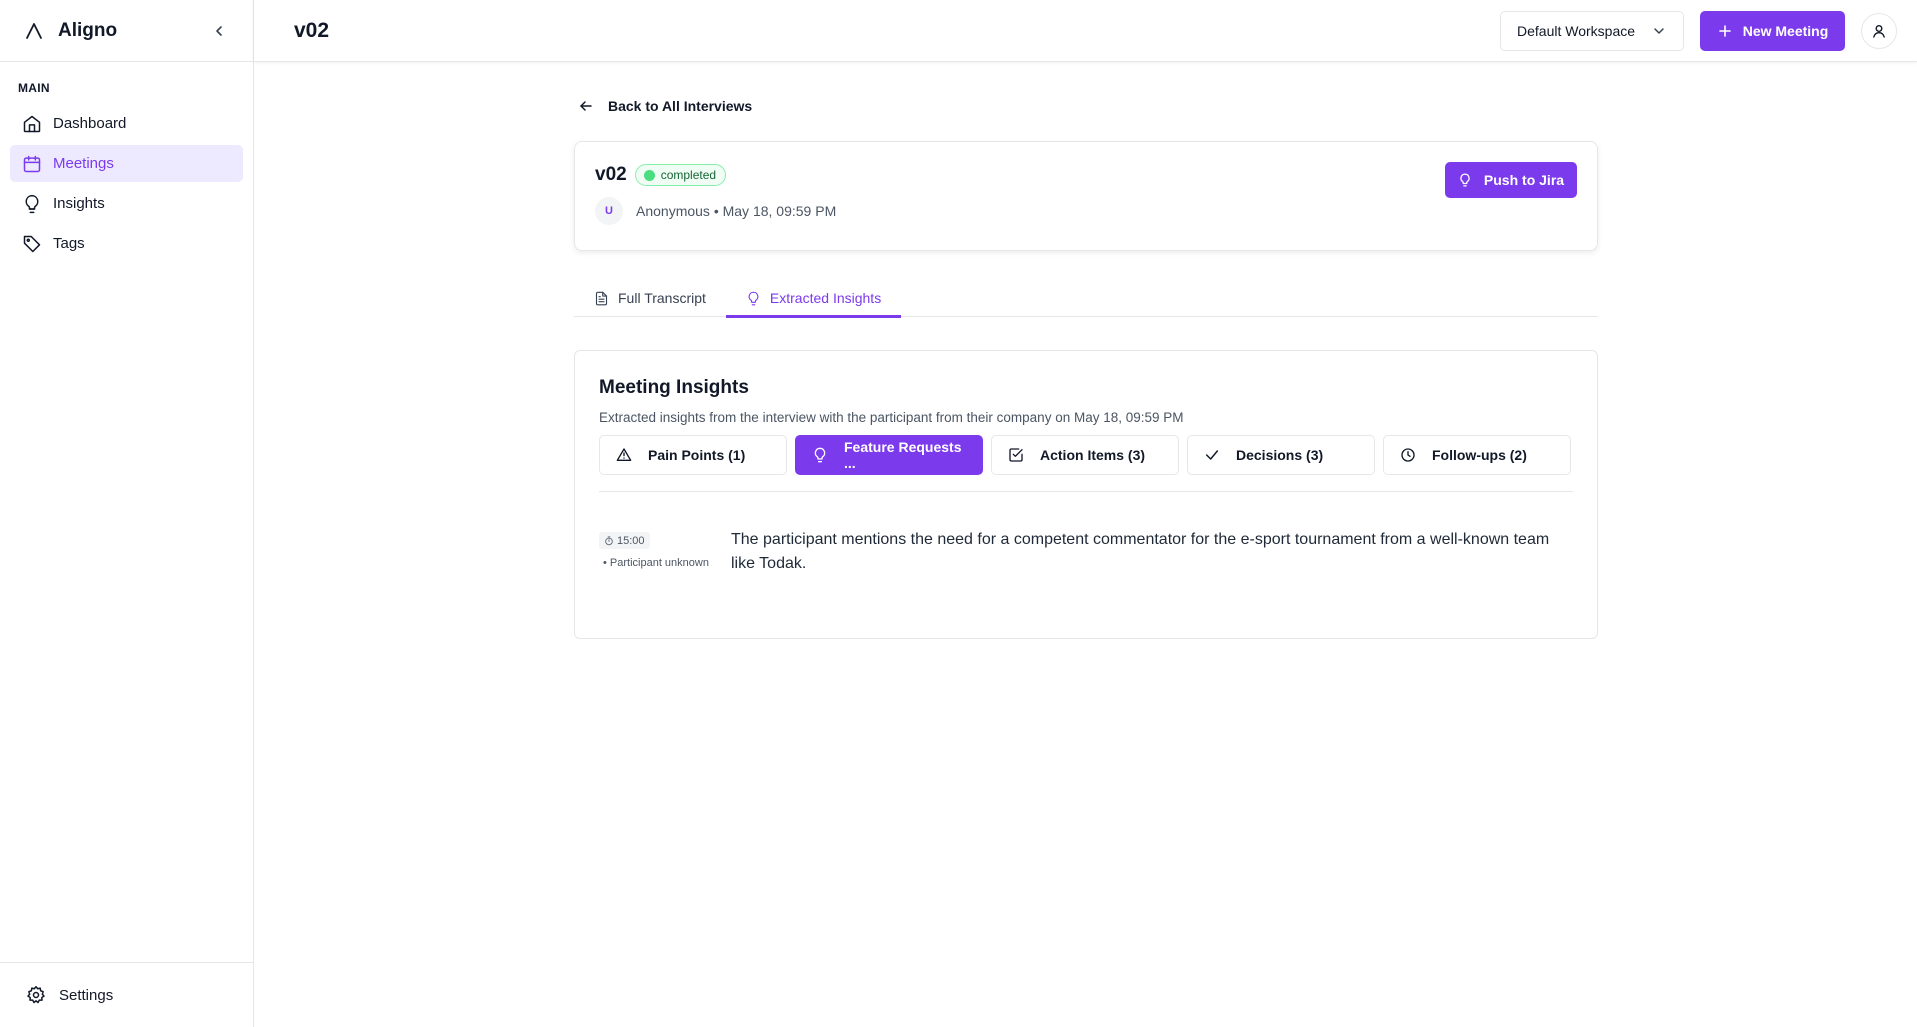 This screenshot has width=1917, height=1027. I want to click on insight-meta: 15:00 • Participant unknown, so click(665, 554).